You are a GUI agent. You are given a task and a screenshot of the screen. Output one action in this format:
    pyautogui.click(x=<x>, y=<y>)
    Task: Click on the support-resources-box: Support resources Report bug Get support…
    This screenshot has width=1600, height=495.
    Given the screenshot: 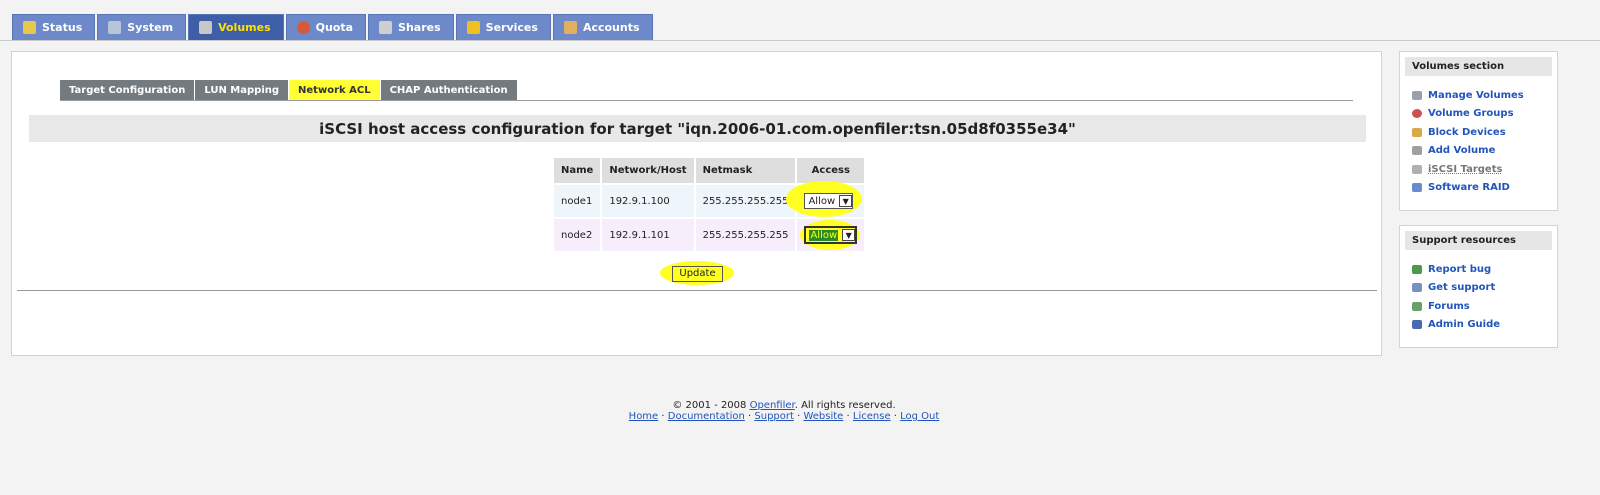 What is the action you would take?
    pyautogui.click(x=1478, y=286)
    